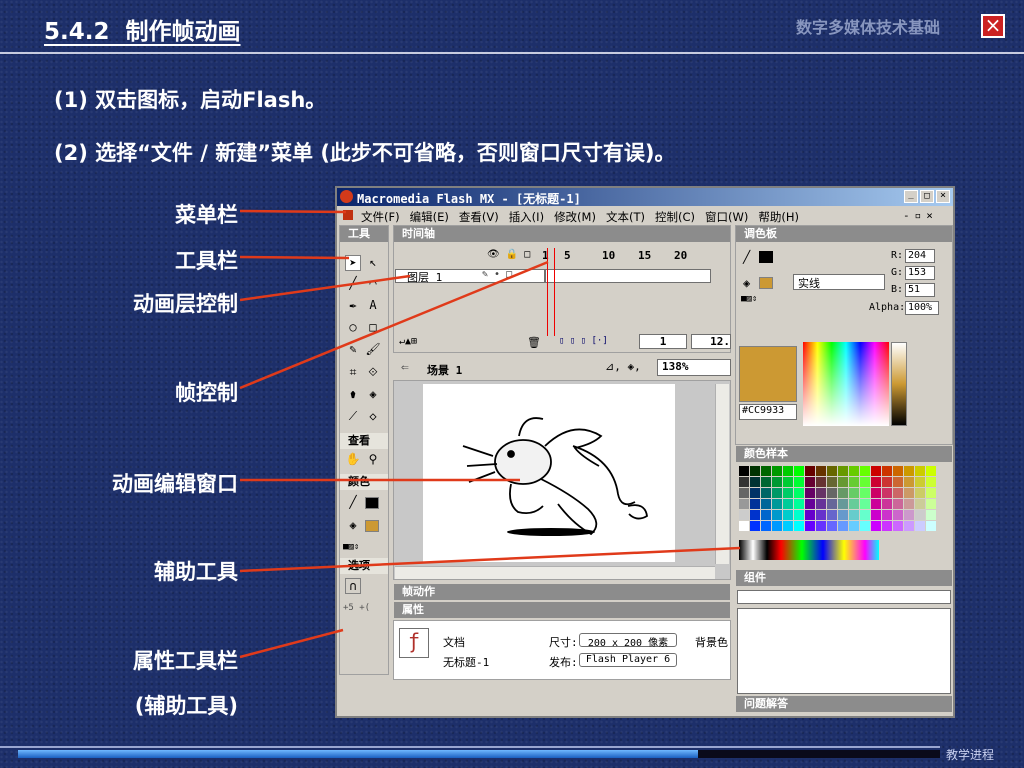  Describe the element at coordinates (358, 754) in the screenshot. I see `progress-fill` at that location.